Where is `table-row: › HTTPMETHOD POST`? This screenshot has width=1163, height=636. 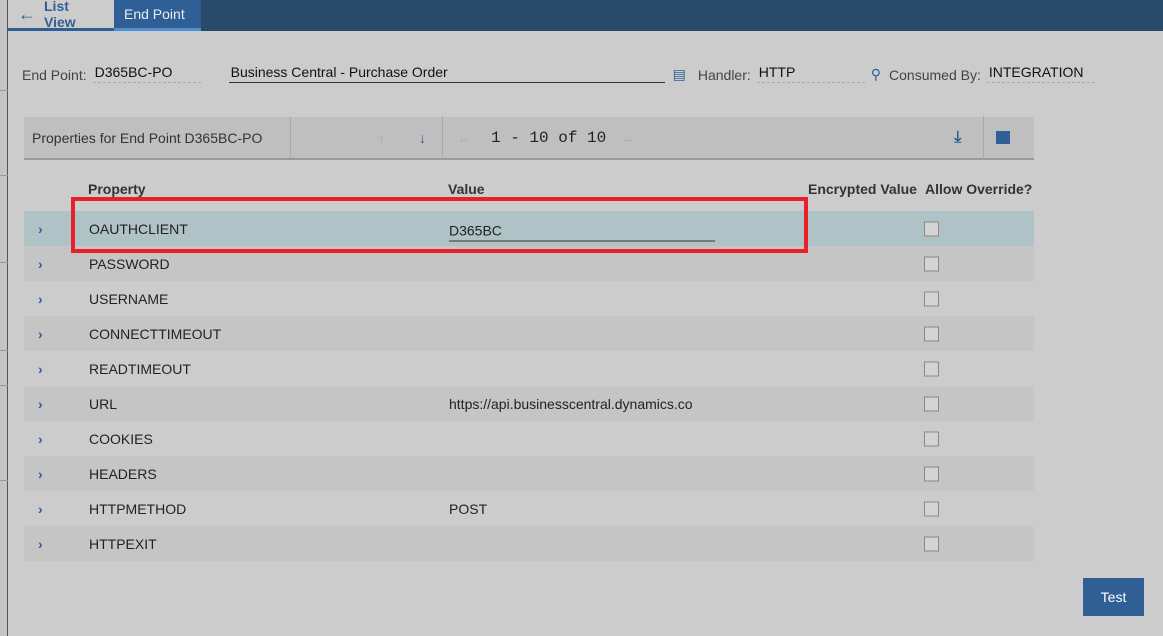 table-row: › HTTPMETHOD POST is located at coordinates (529, 508).